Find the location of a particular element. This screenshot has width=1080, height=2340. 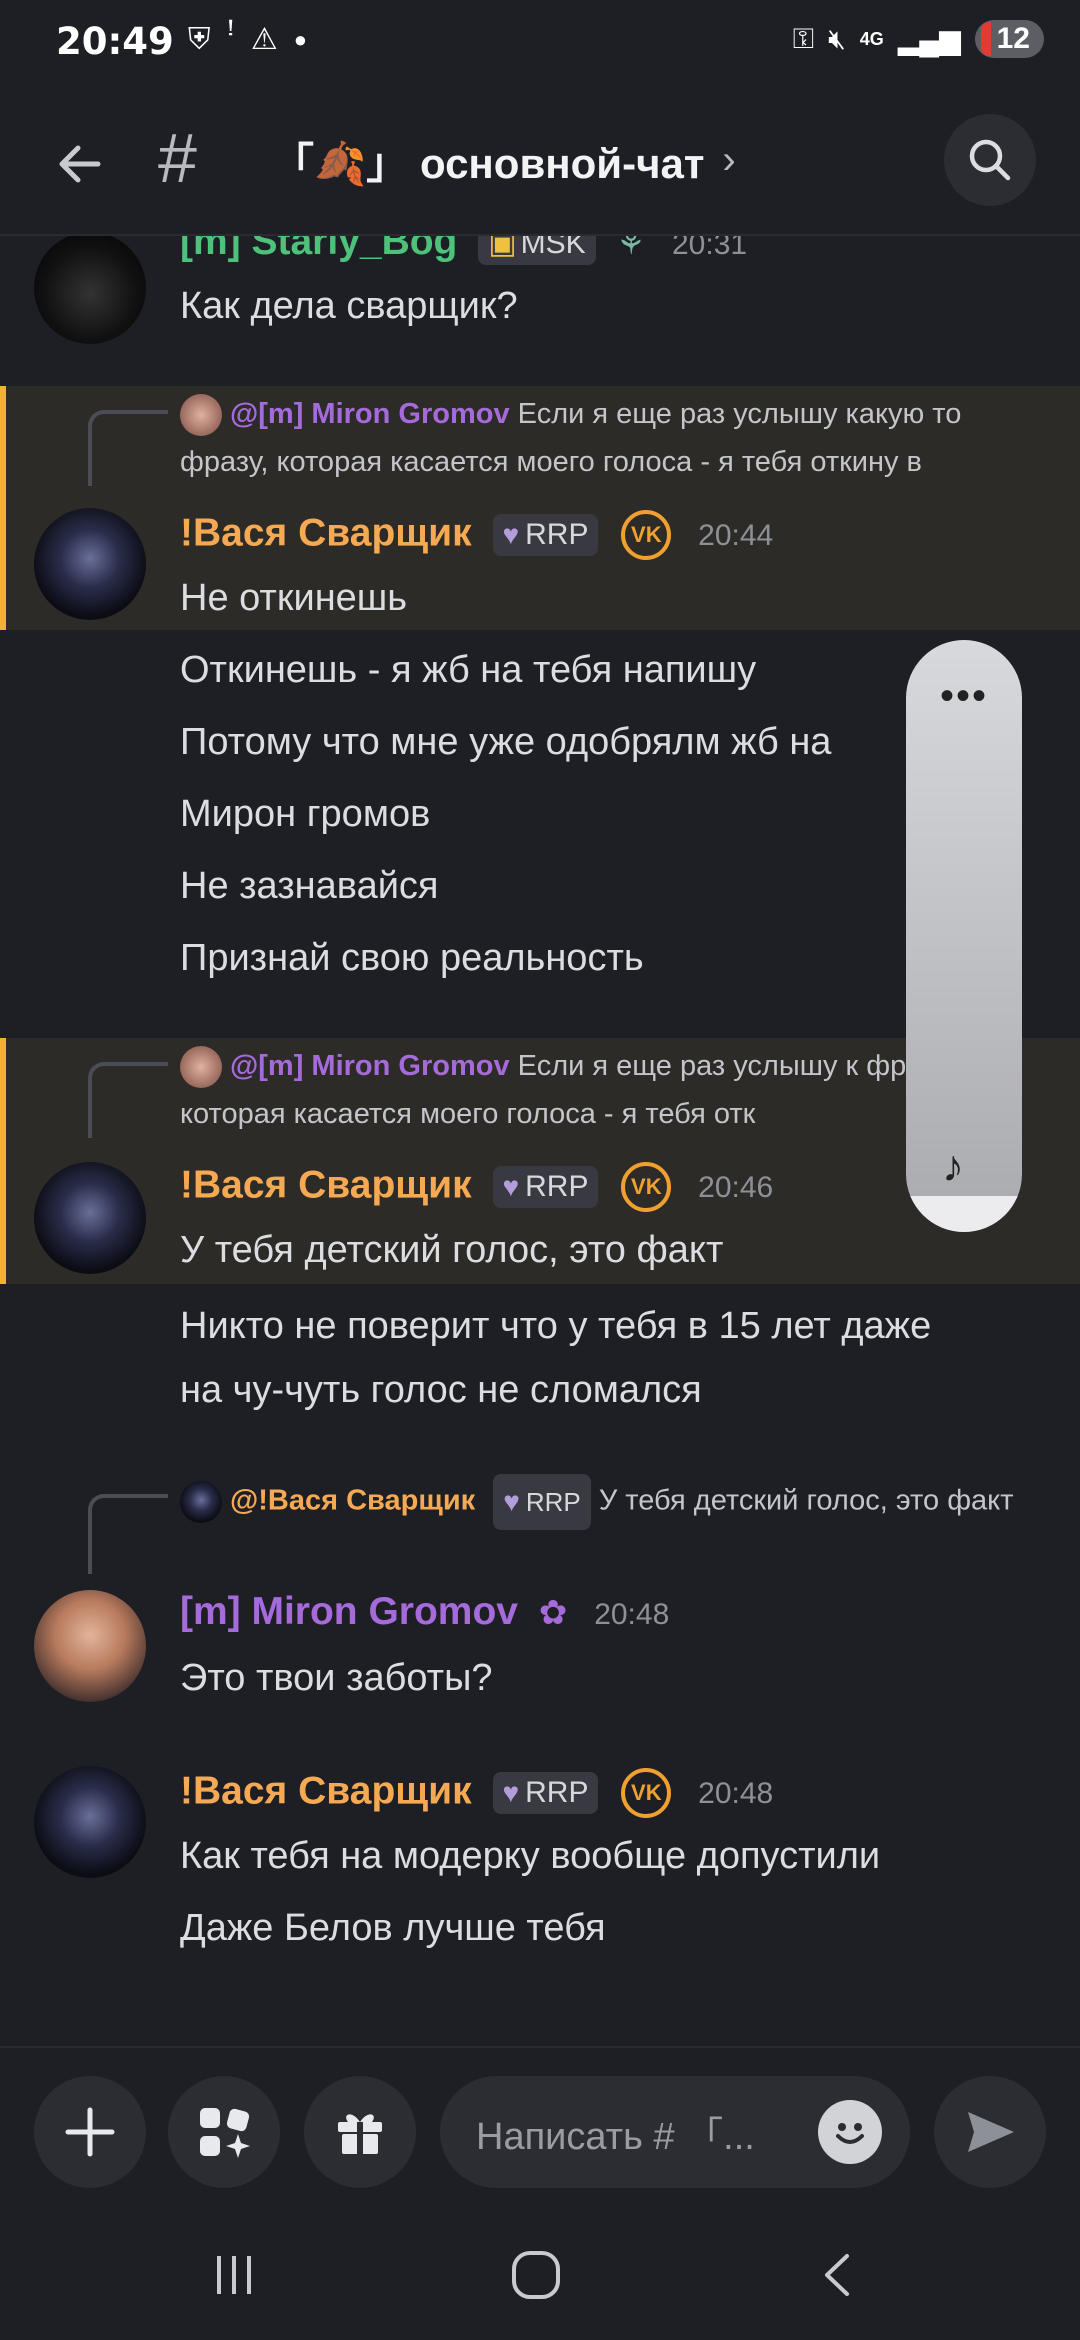

send-icon is located at coordinates (991, 2132).